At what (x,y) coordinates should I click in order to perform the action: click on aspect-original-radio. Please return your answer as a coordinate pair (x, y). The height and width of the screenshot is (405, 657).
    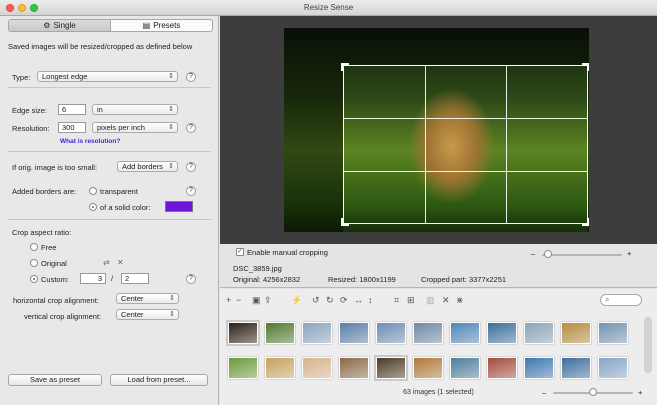
    Looking at the image, I should click on (34, 263).